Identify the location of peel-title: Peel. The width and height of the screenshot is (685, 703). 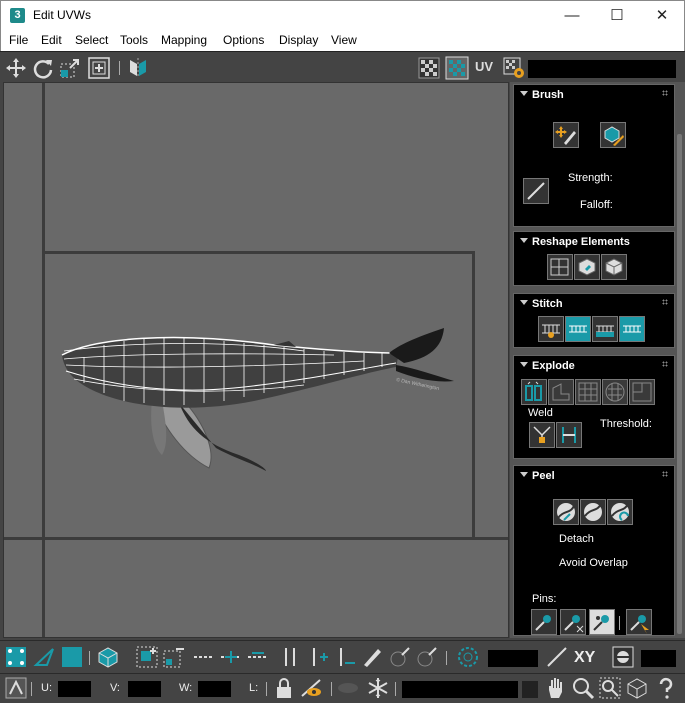
(543, 476).